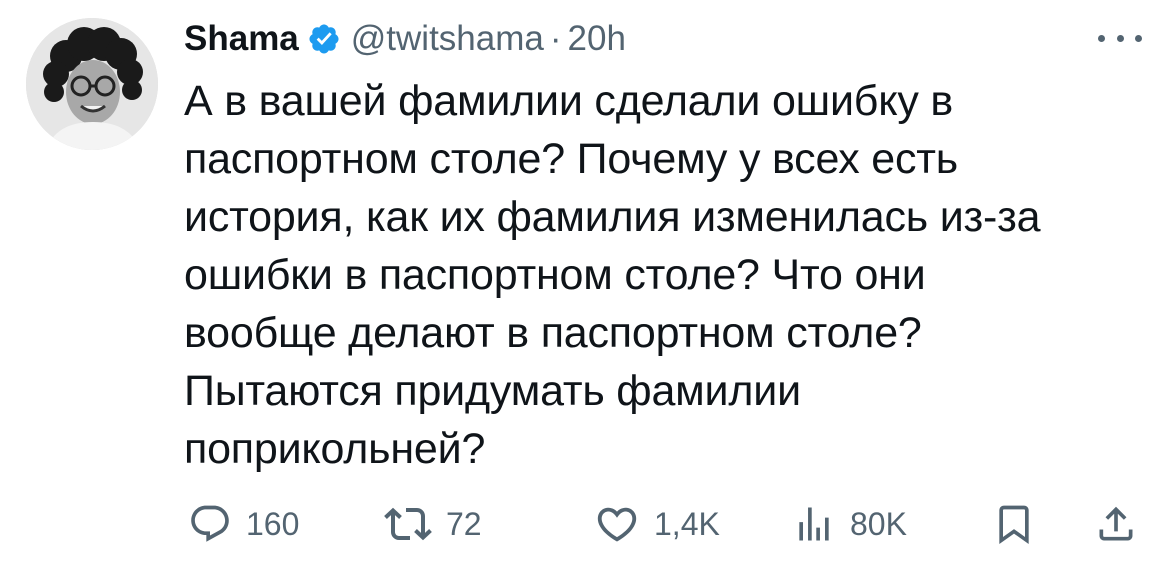 The width and height of the screenshot is (1170, 569). I want to click on retweet-button: 72, so click(433, 524).